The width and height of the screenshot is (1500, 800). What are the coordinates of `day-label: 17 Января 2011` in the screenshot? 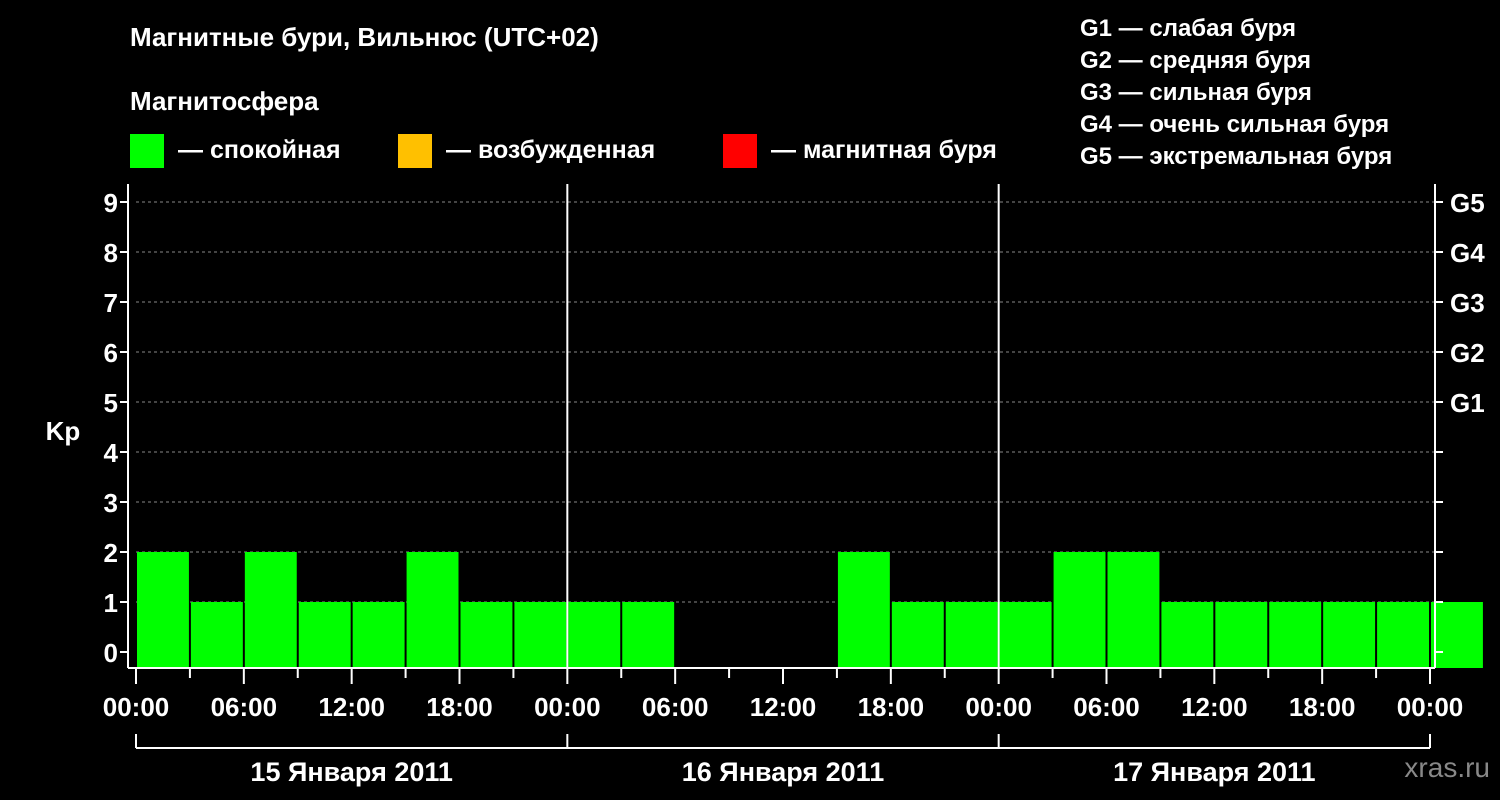 It's located at (1214, 772).